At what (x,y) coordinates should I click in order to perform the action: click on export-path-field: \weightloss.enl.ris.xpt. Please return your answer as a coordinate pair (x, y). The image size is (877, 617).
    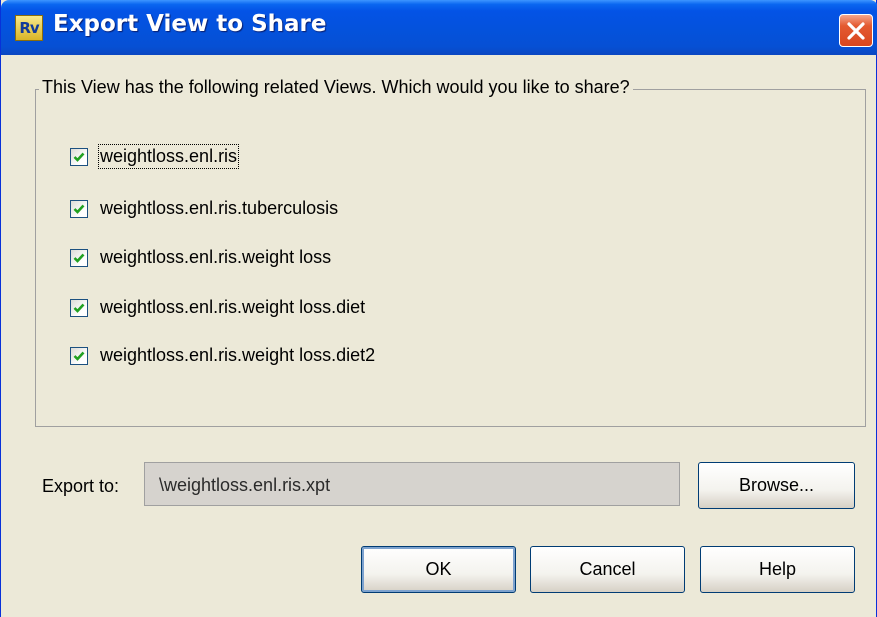
    Looking at the image, I should click on (412, 484).